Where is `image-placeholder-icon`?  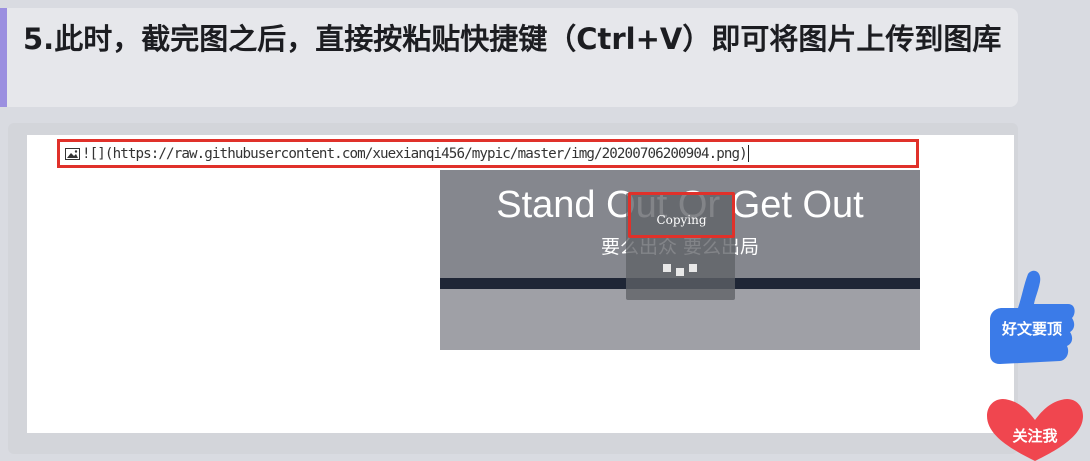 image-placeholder-icon is located at coordinates (72, 153).